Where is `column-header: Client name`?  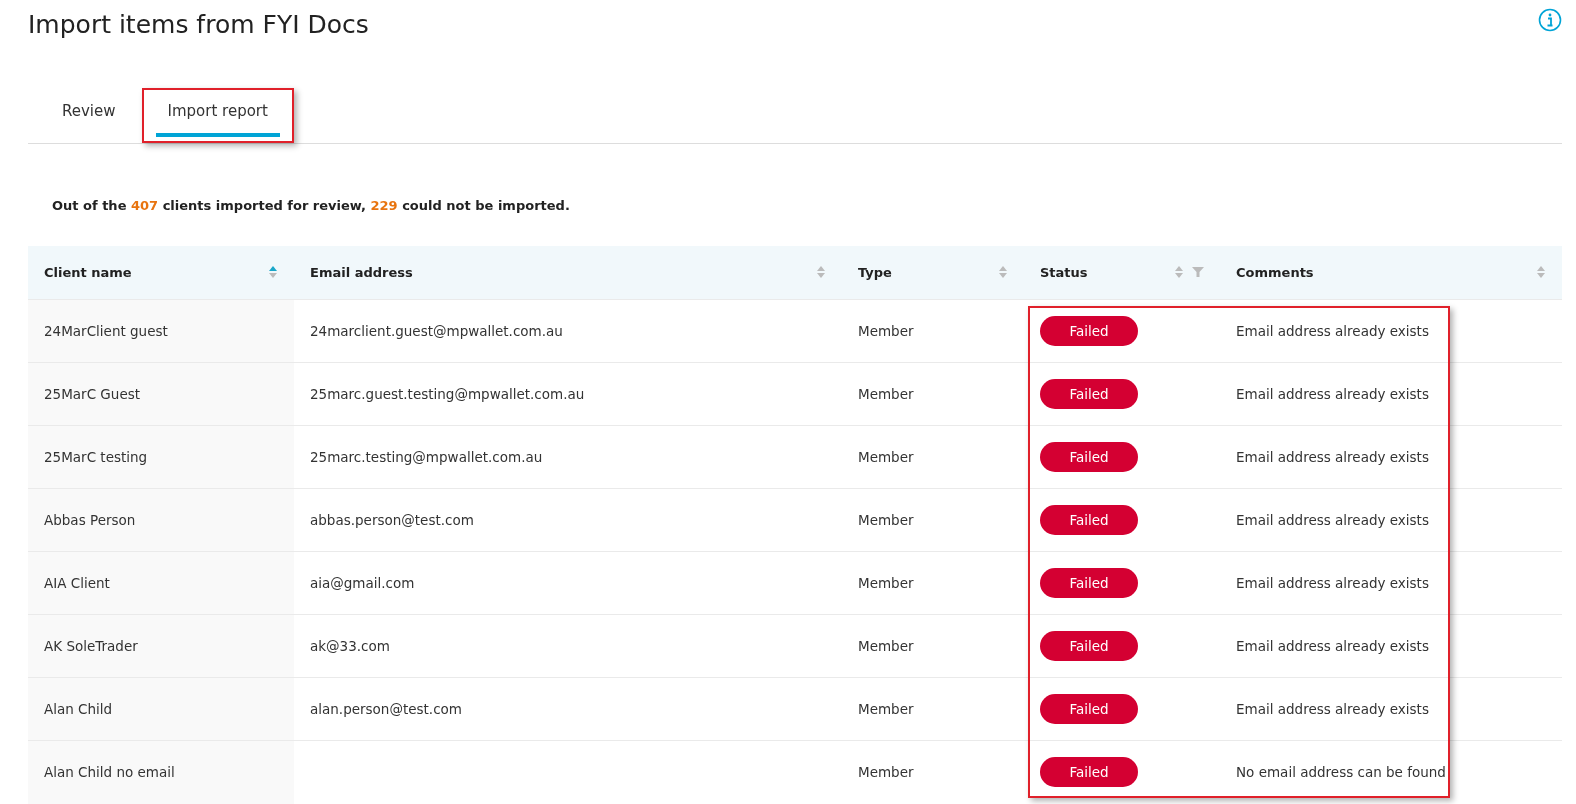 column-header: Client name is located at coordinates (88, 272).